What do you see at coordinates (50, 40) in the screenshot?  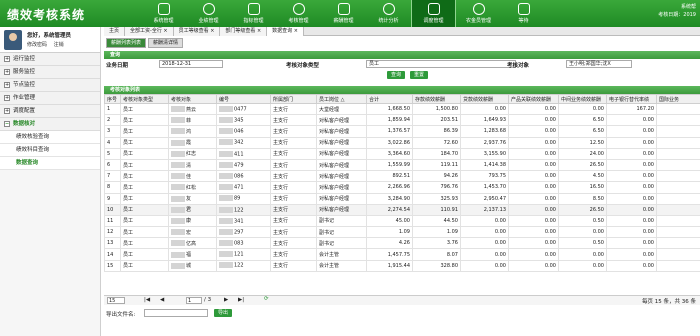 I see `user-box: 您好，系统管理员 修改密码 注销` at bounding box center [50, 40].